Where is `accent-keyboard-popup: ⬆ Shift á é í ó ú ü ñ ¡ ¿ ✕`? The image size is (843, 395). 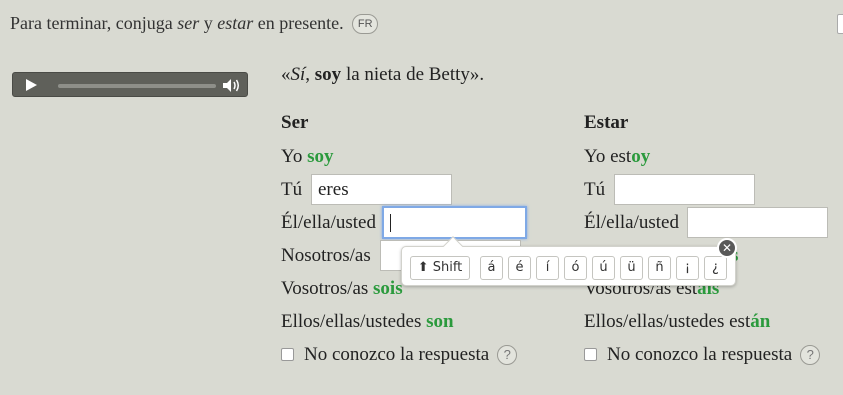
accent-keyboard-popup: ⬆ Shift á é í ó ú ü ñ ¡ ¿ ✕ is located at coordinates (569, 261).